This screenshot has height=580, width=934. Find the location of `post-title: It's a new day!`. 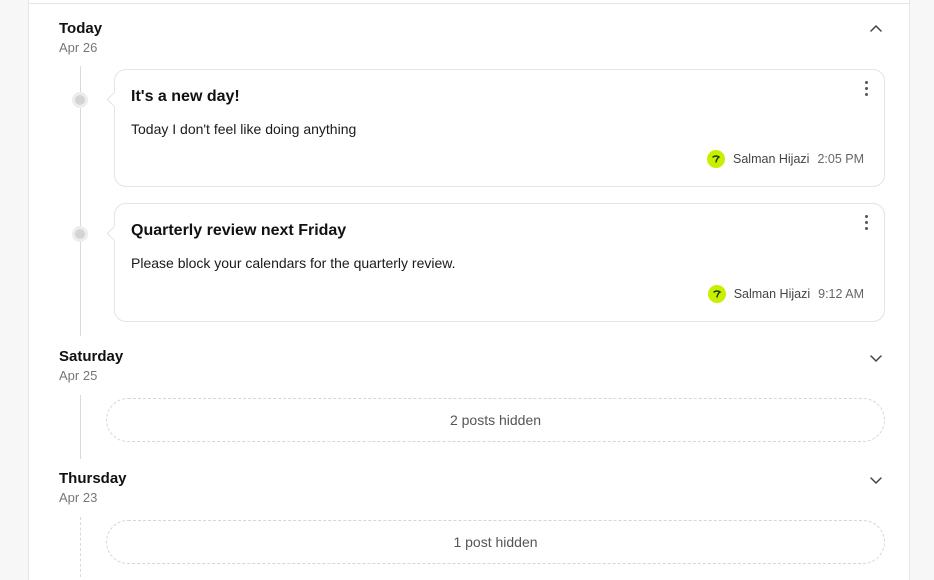

post-title: It's a new day! is located at coordinates (185, 96).